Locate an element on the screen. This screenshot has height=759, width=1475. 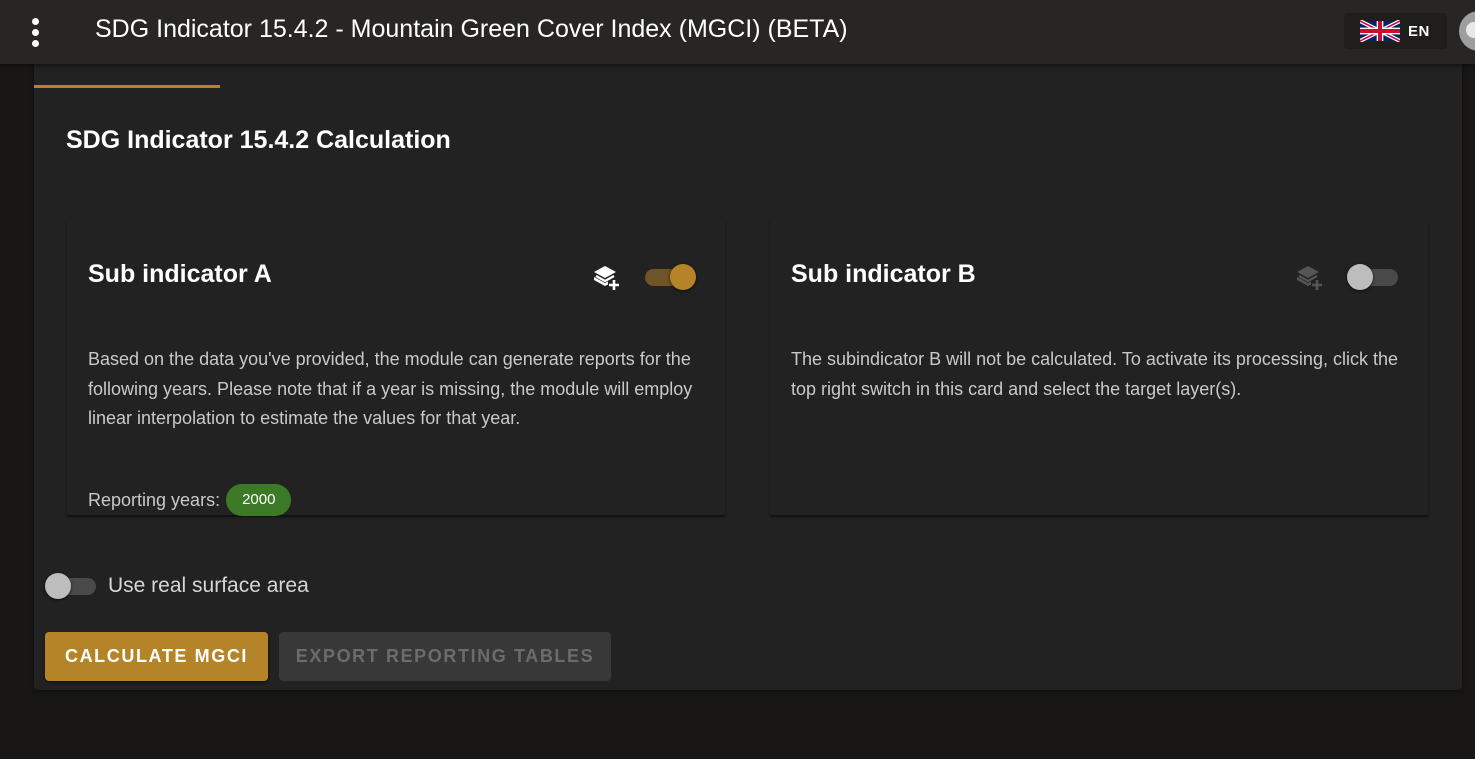
subindicator-b-title: Sub indicator B is located at coordinates (883, 274).